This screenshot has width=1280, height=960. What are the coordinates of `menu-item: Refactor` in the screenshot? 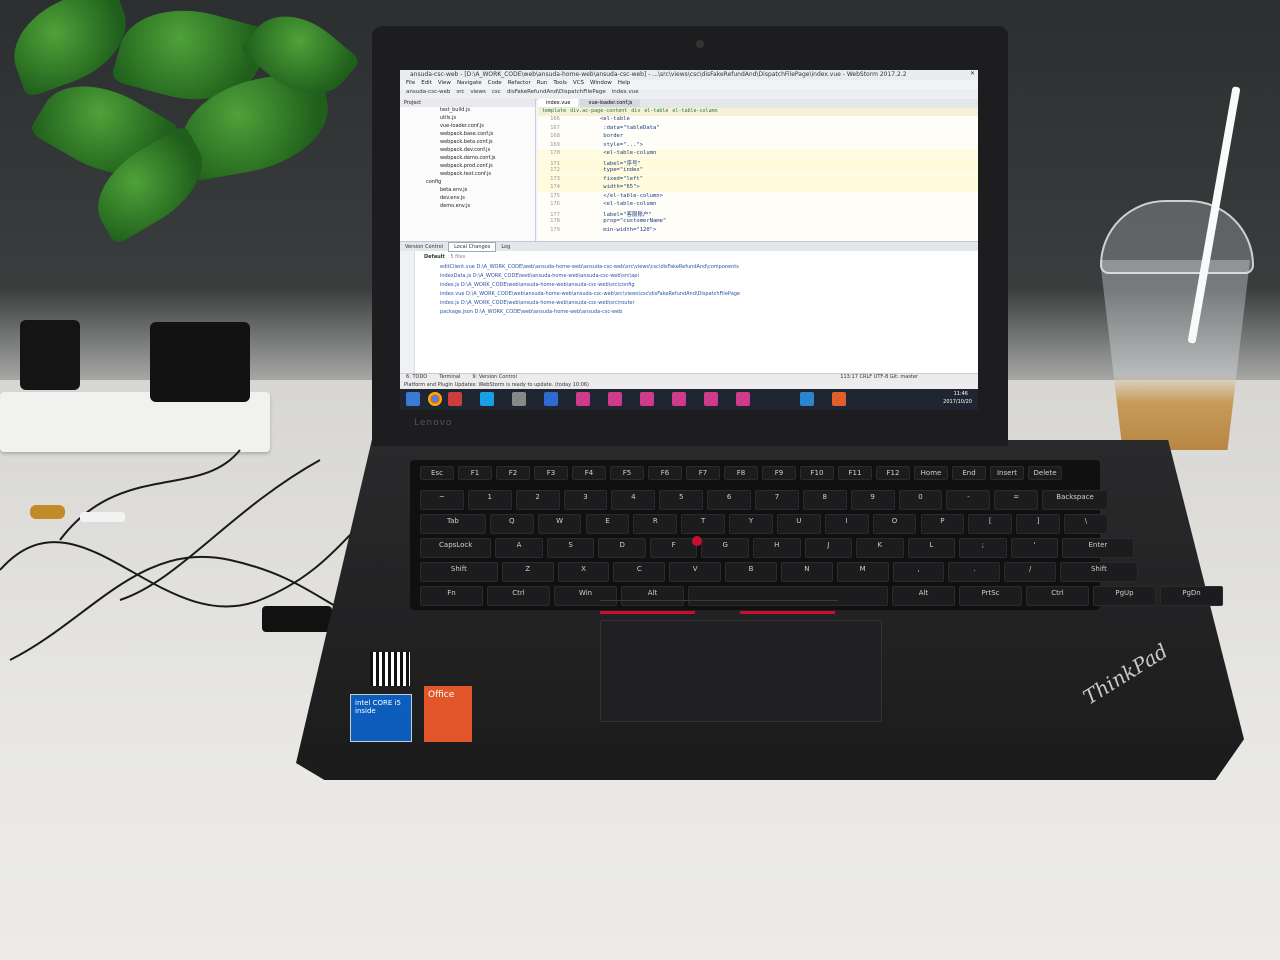 It's located at (519, 83).